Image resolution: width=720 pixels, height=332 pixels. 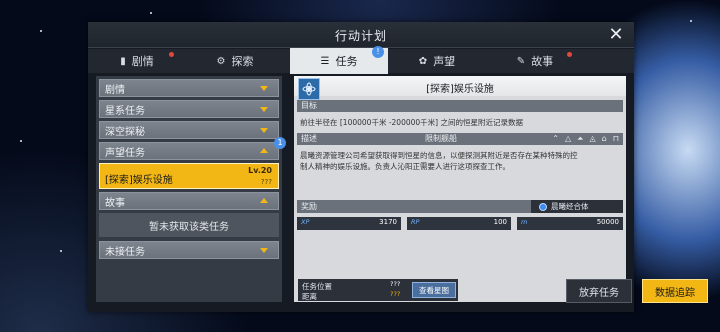 I want to click on tab-stories: ✎ 故事, so click(x=535, y=61).